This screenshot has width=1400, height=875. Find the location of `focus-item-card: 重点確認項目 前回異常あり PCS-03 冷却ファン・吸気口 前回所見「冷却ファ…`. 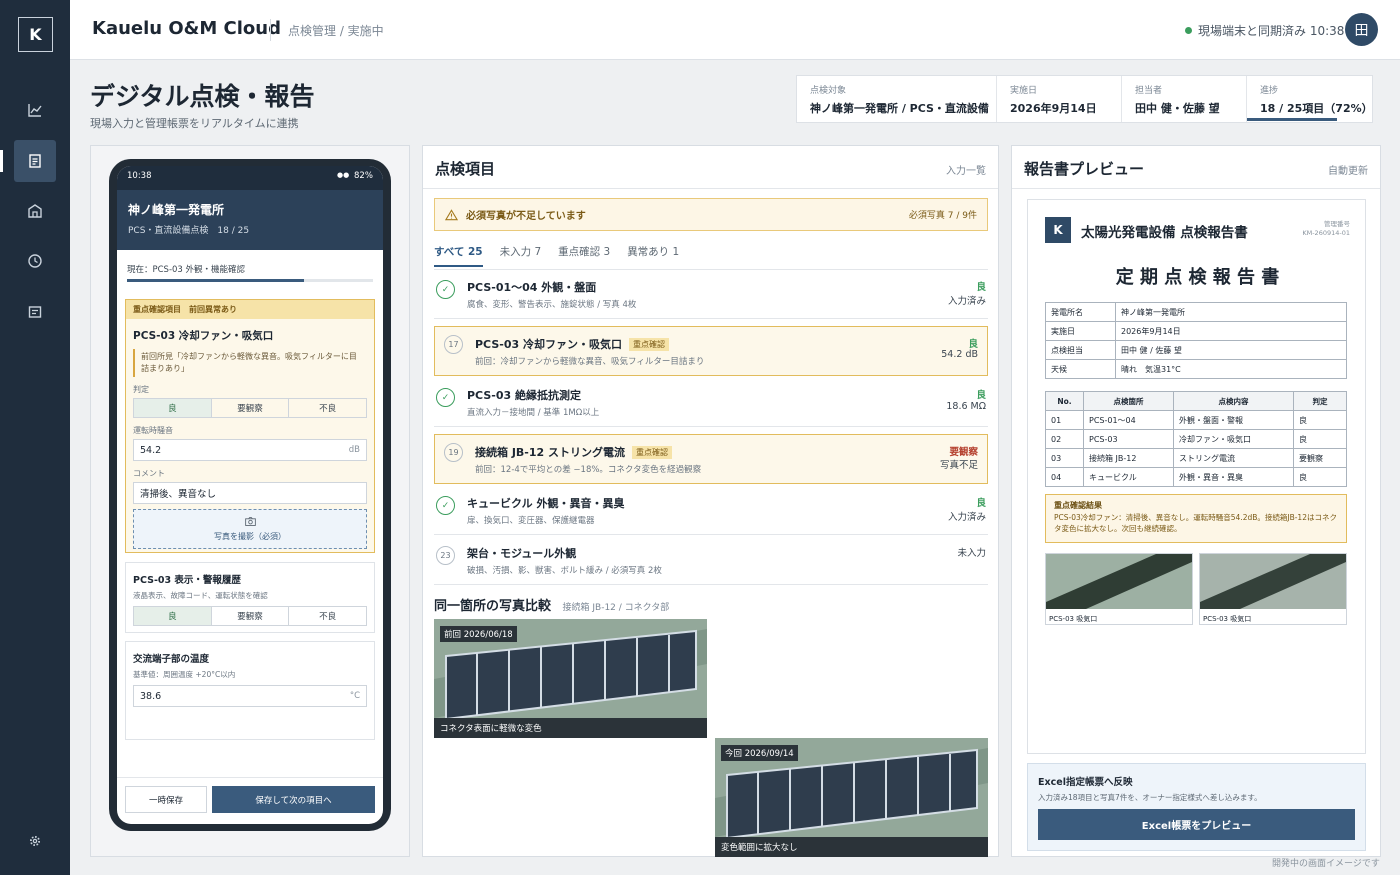

focus-item-card: 重点確認項目 前回異常あり PCS-03 冷却ファン・吸気口 前回所見「冷却ファ… is located at coordinates (250, 426).